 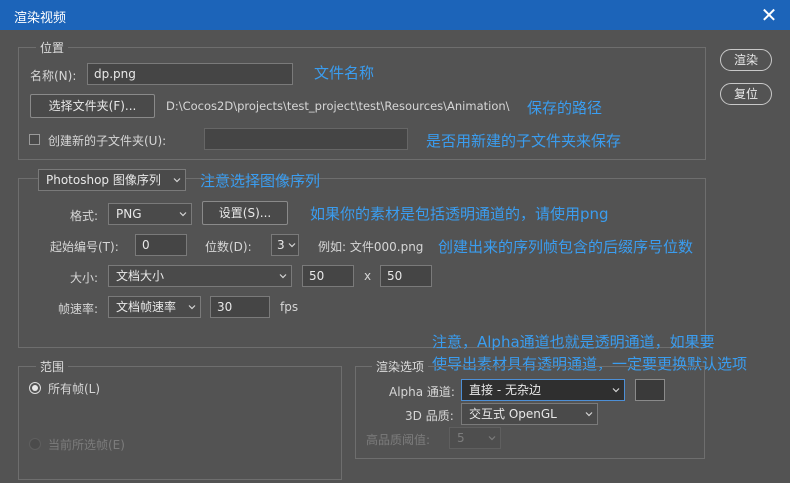 What do you see at coordinates (281, 245) in the screenshot?
I see `digits-value: 3` at bounding box center [281, 245].